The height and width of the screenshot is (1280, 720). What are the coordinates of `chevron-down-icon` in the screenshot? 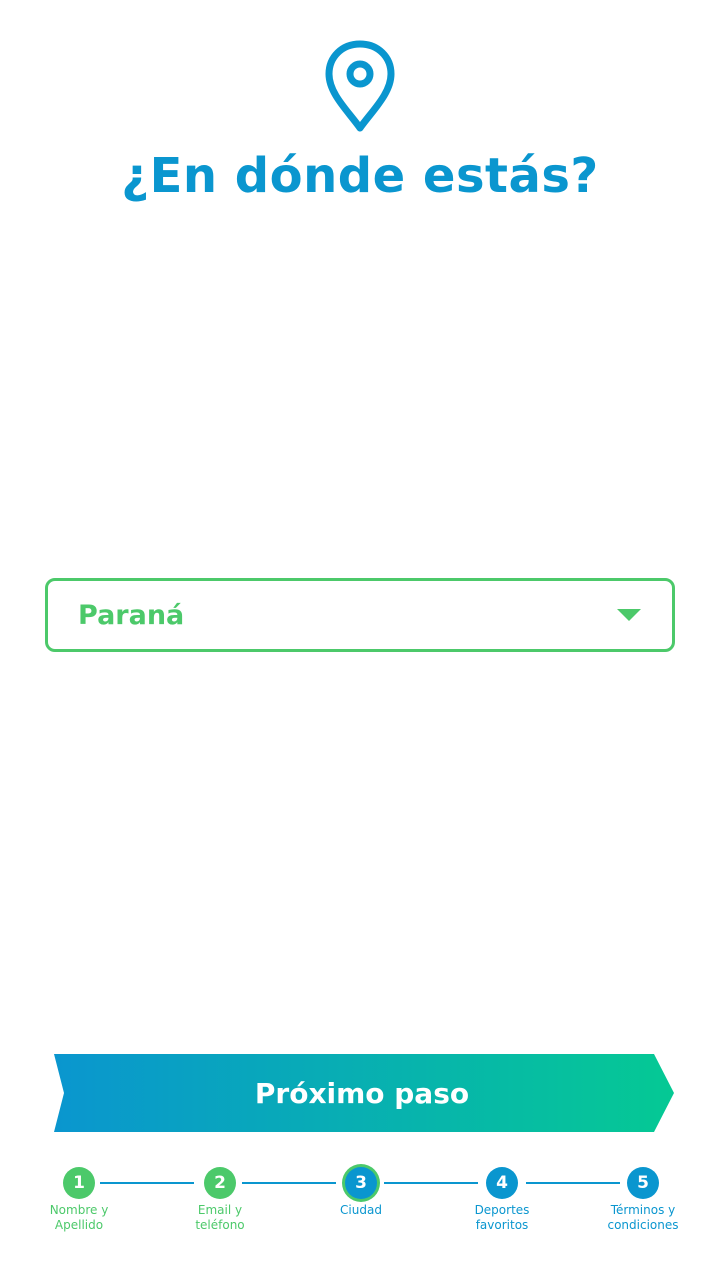 It's located at (629, 615).